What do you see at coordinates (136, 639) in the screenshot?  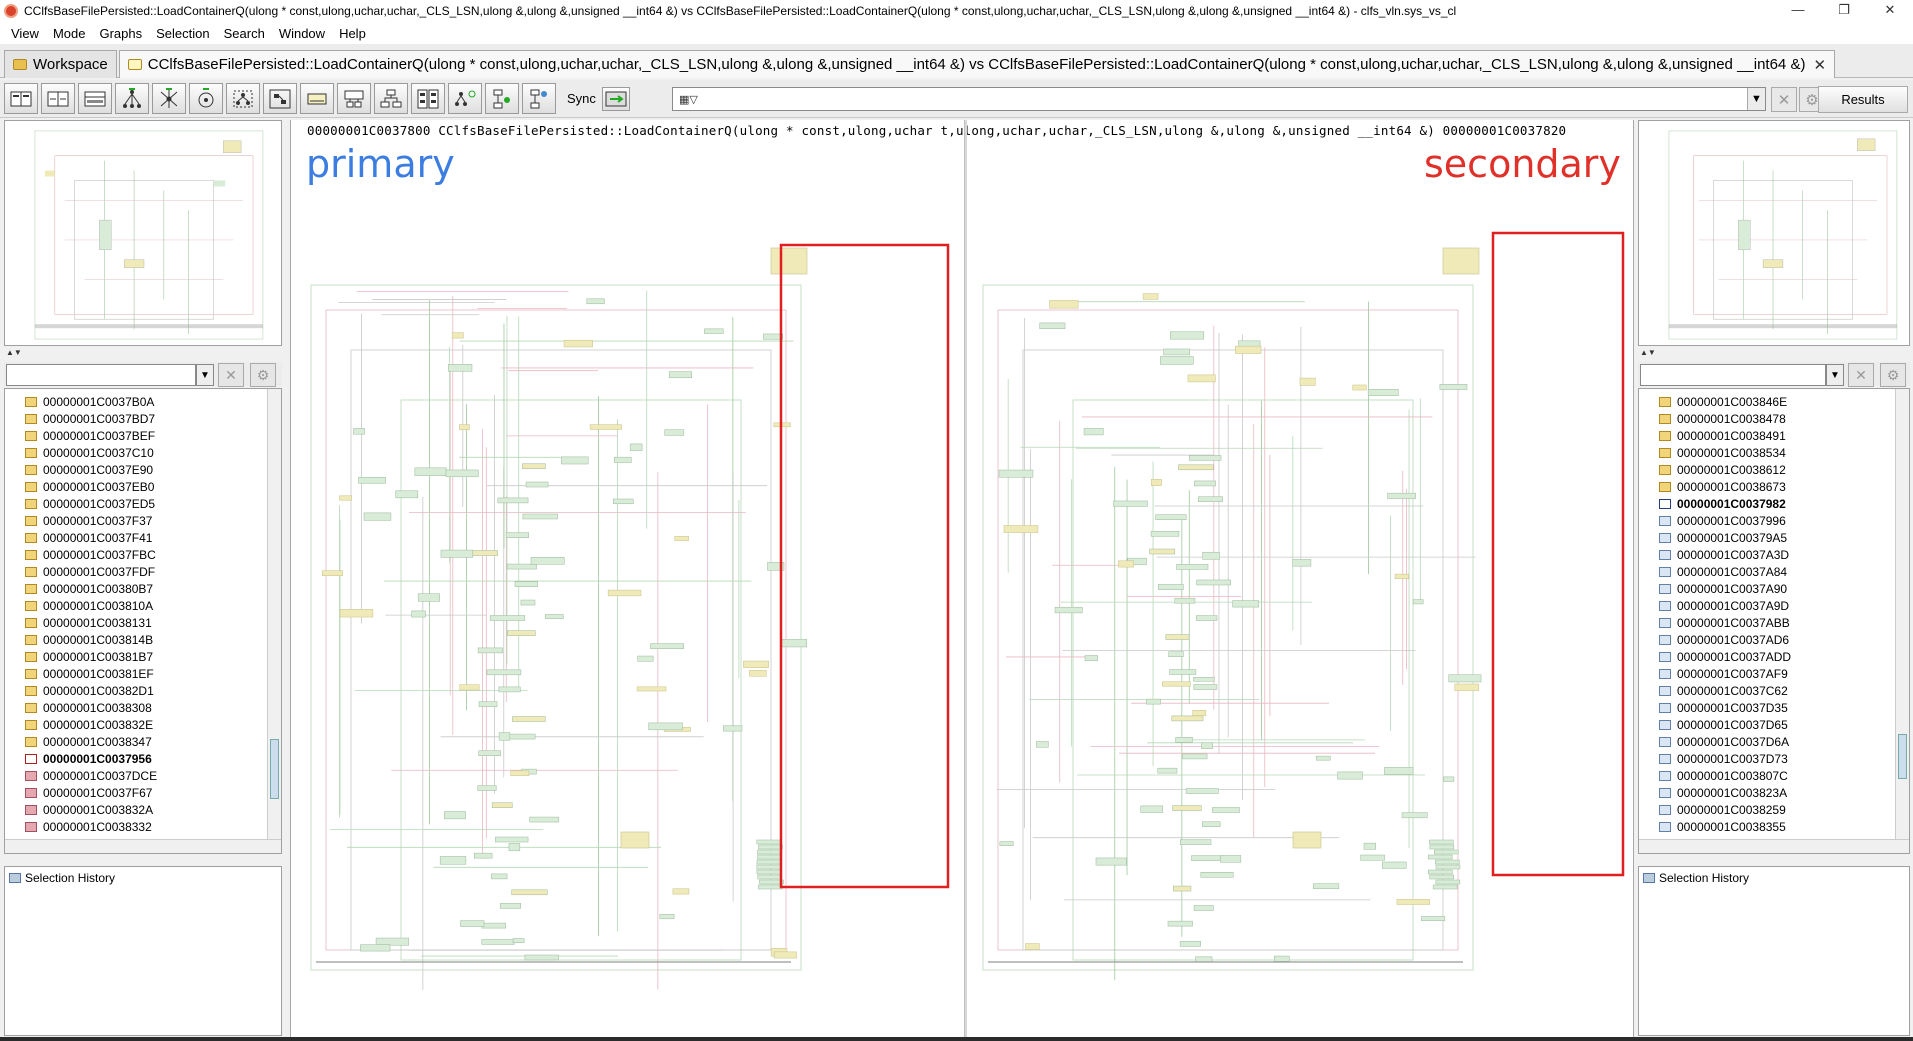 I see `list-item: 00000001C003814B` at bounding box center [136, 639].